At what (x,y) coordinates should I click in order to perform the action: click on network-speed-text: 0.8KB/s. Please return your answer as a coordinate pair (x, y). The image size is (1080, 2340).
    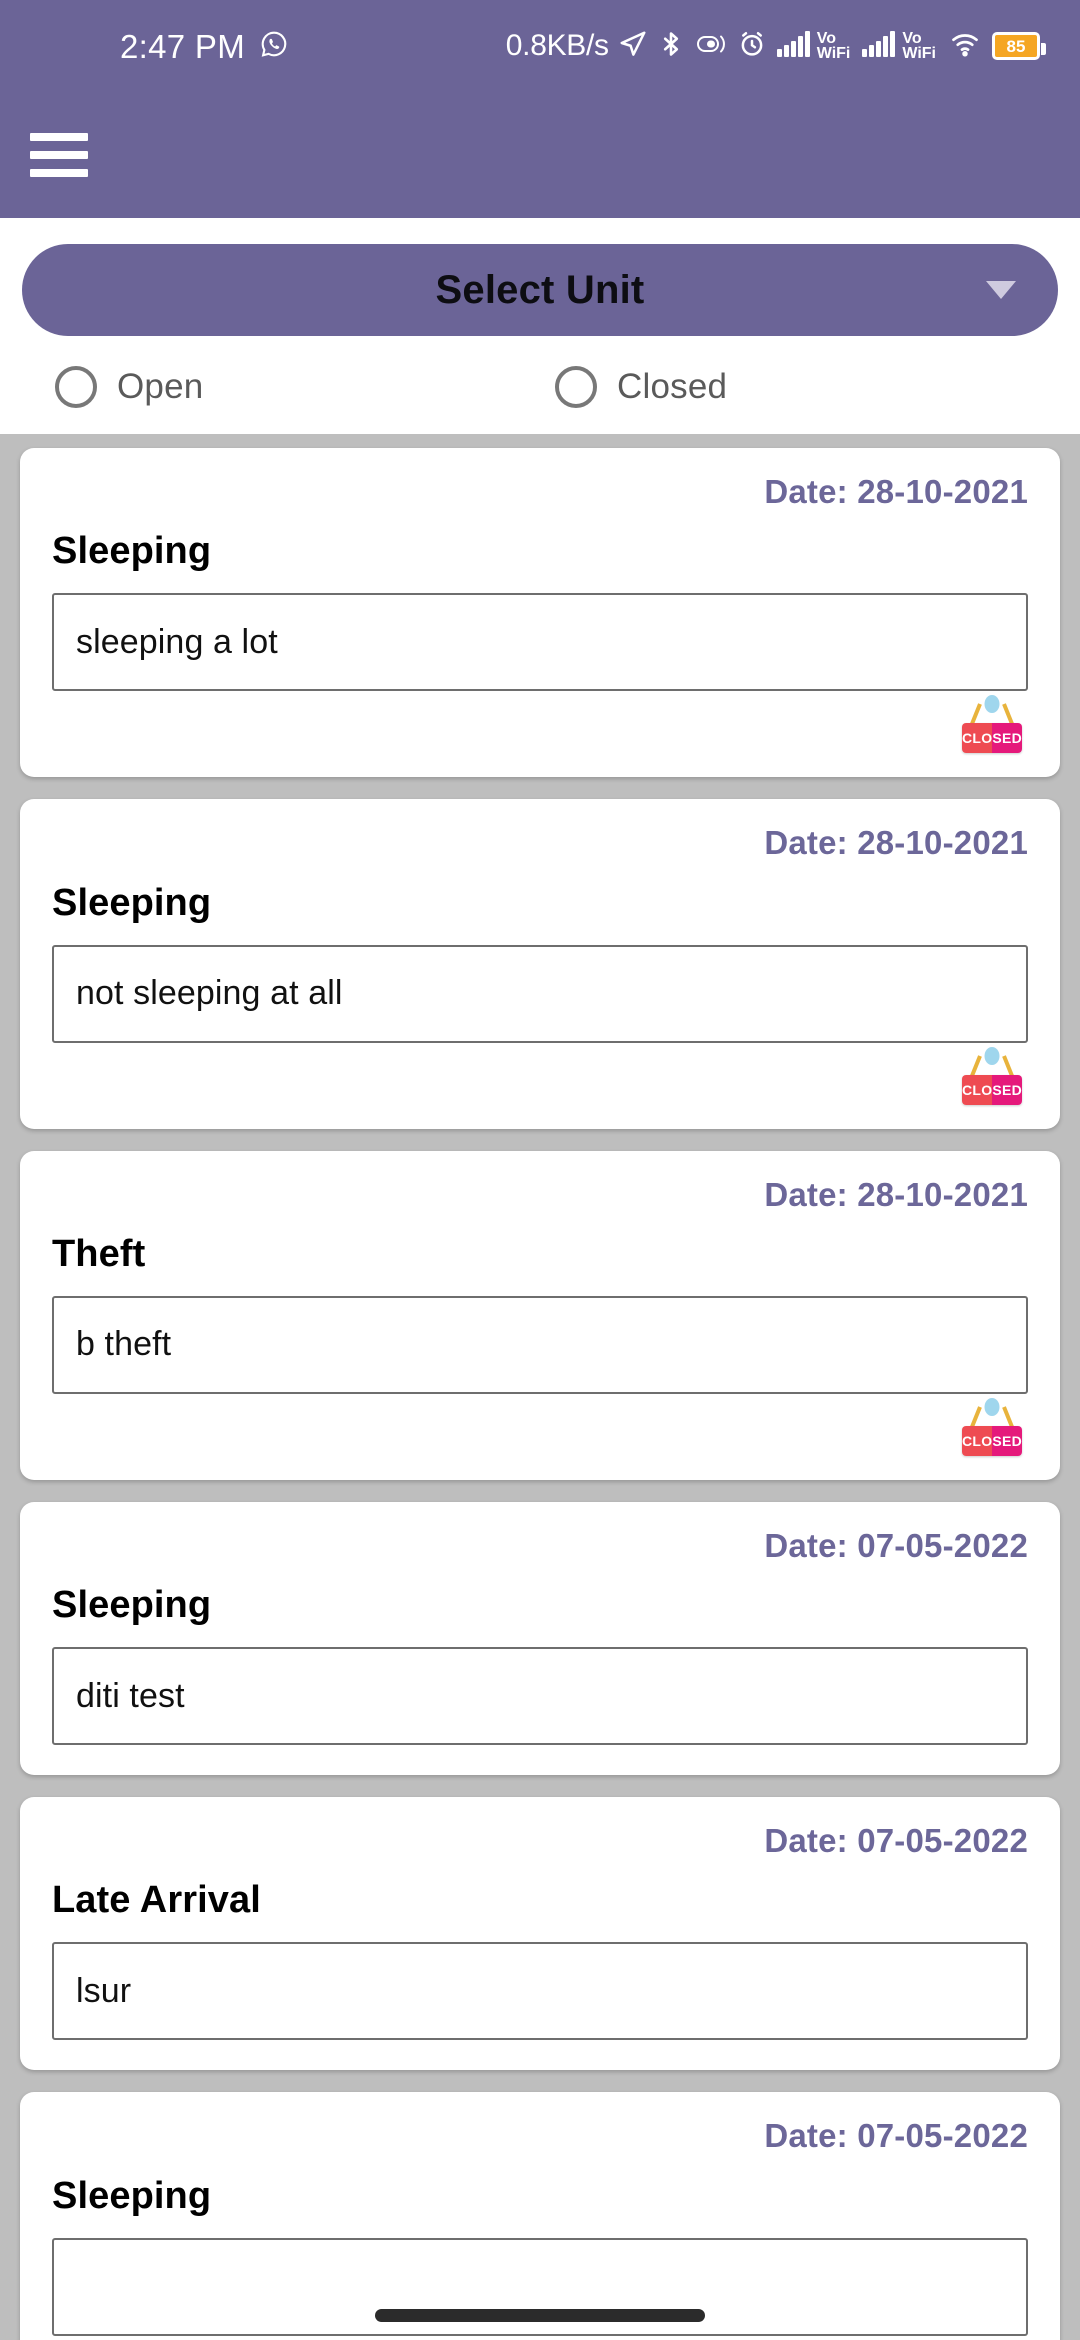
    Looking at the image, I should click on (557, 45).